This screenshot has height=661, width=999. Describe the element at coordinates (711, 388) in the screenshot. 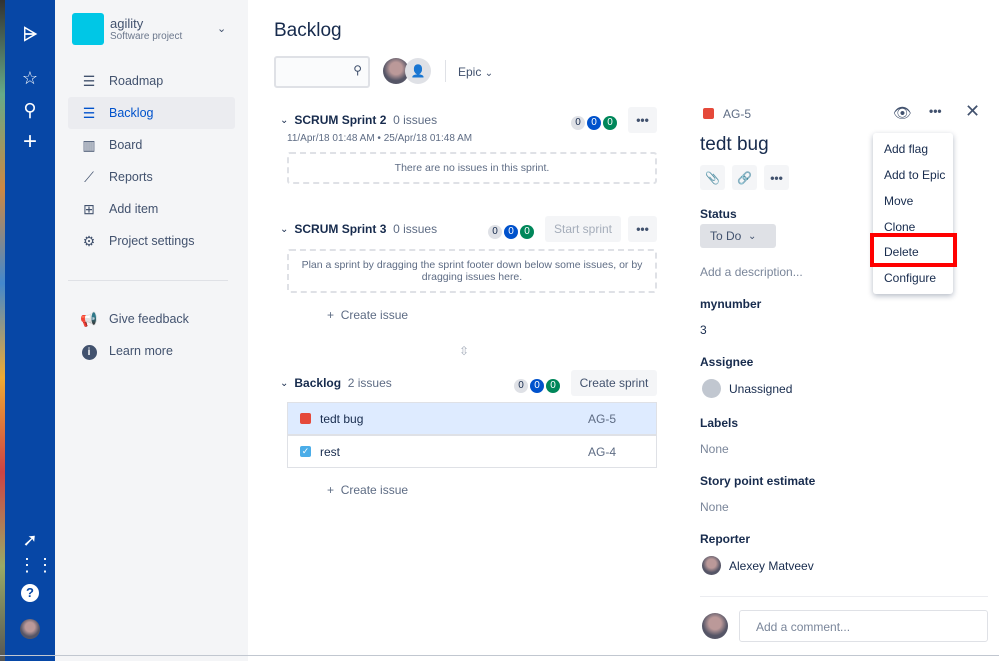

I see `unassigned-avatar-icon` at that location.